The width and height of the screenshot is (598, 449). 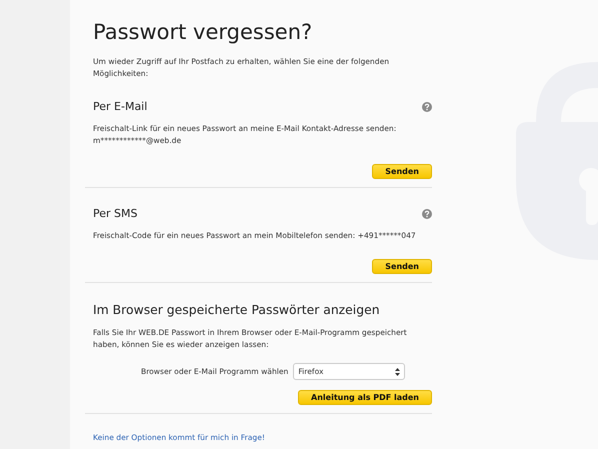 I want to click on updown-icon, so click(x=397, y=372).